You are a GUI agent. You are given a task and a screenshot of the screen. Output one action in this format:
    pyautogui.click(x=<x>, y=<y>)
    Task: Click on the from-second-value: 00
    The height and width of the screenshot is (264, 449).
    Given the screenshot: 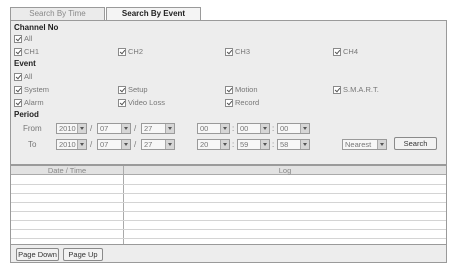 What is the action you would take?
    pyautogui.click(x=284, y=128)
    